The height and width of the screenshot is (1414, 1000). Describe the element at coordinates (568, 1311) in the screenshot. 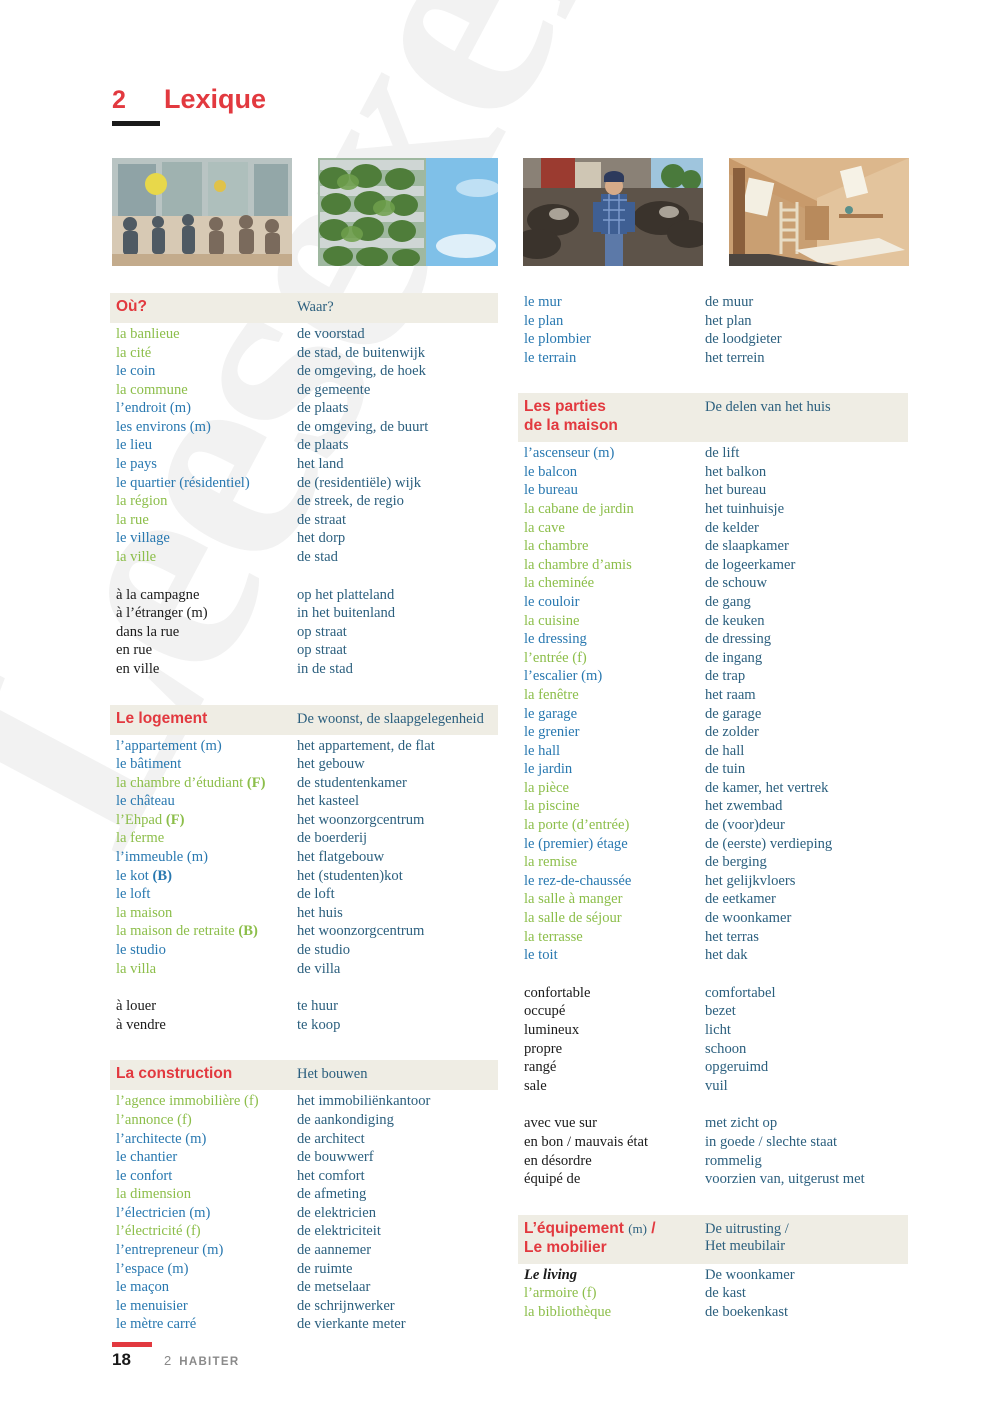

I see `vocab-term-fr: la bibliothèque` at that location.